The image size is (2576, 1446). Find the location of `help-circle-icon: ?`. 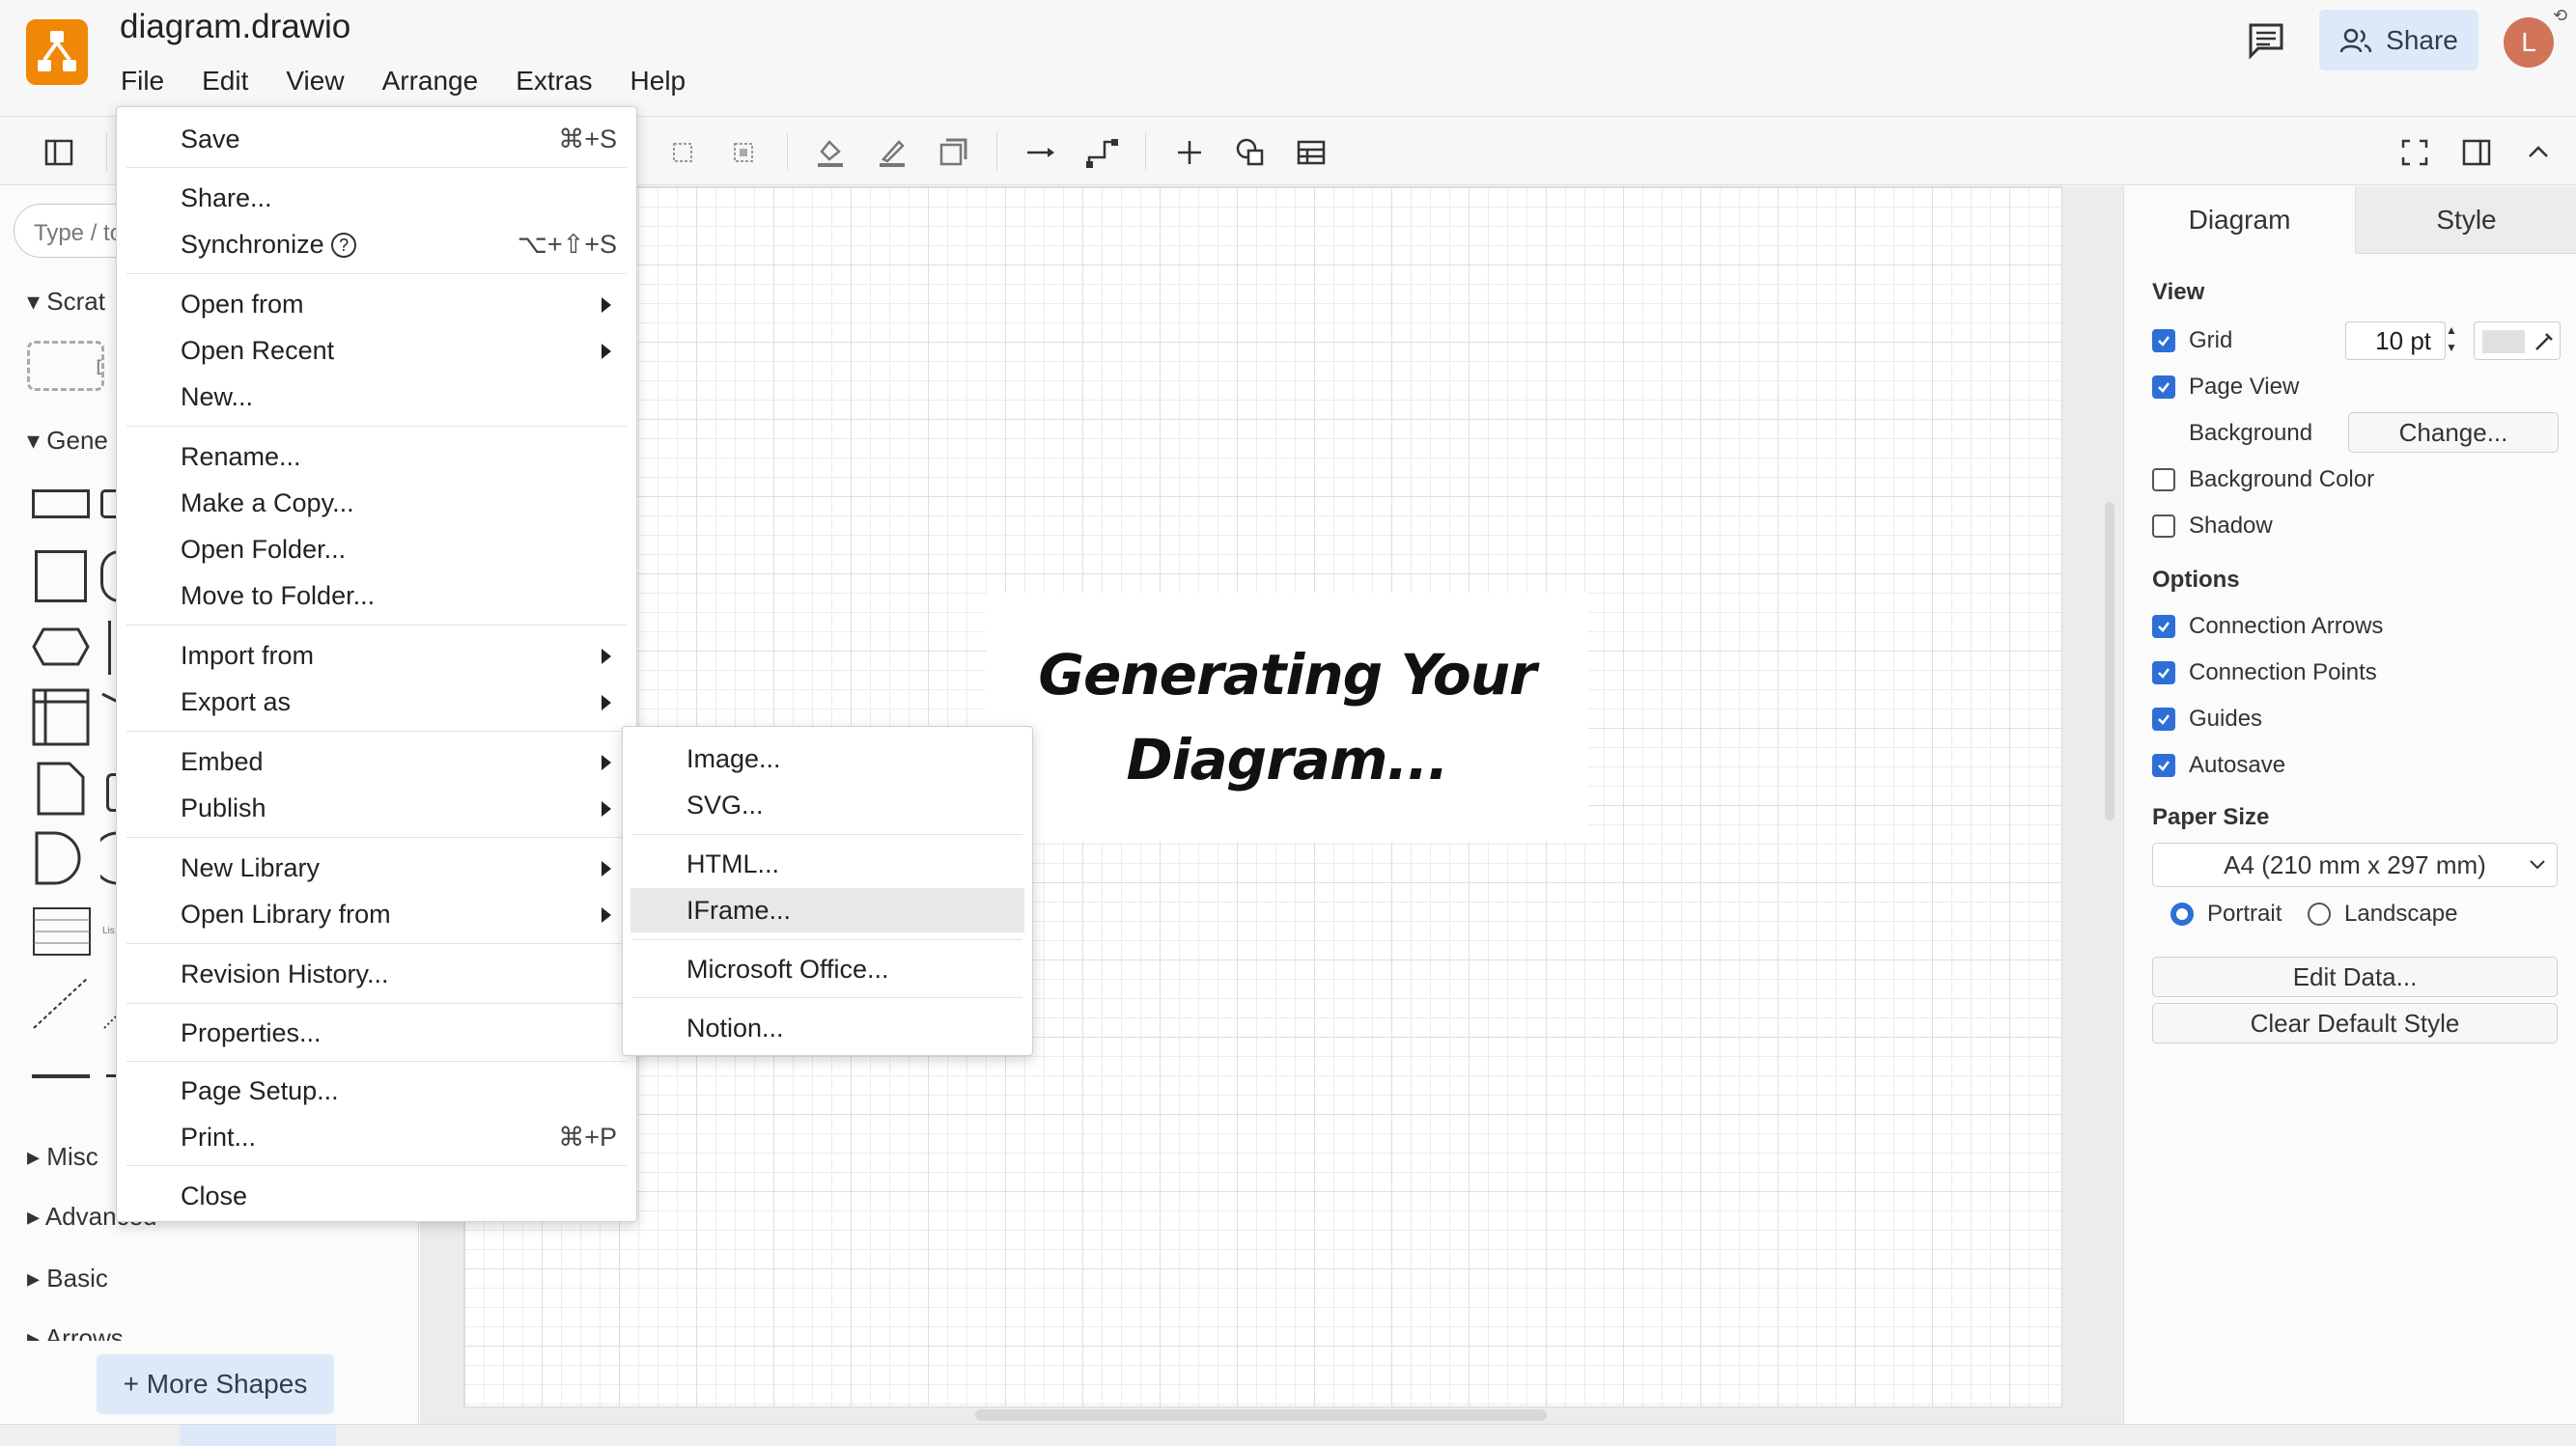

help-circle-icon: ? is located at coordinates (344, 246).